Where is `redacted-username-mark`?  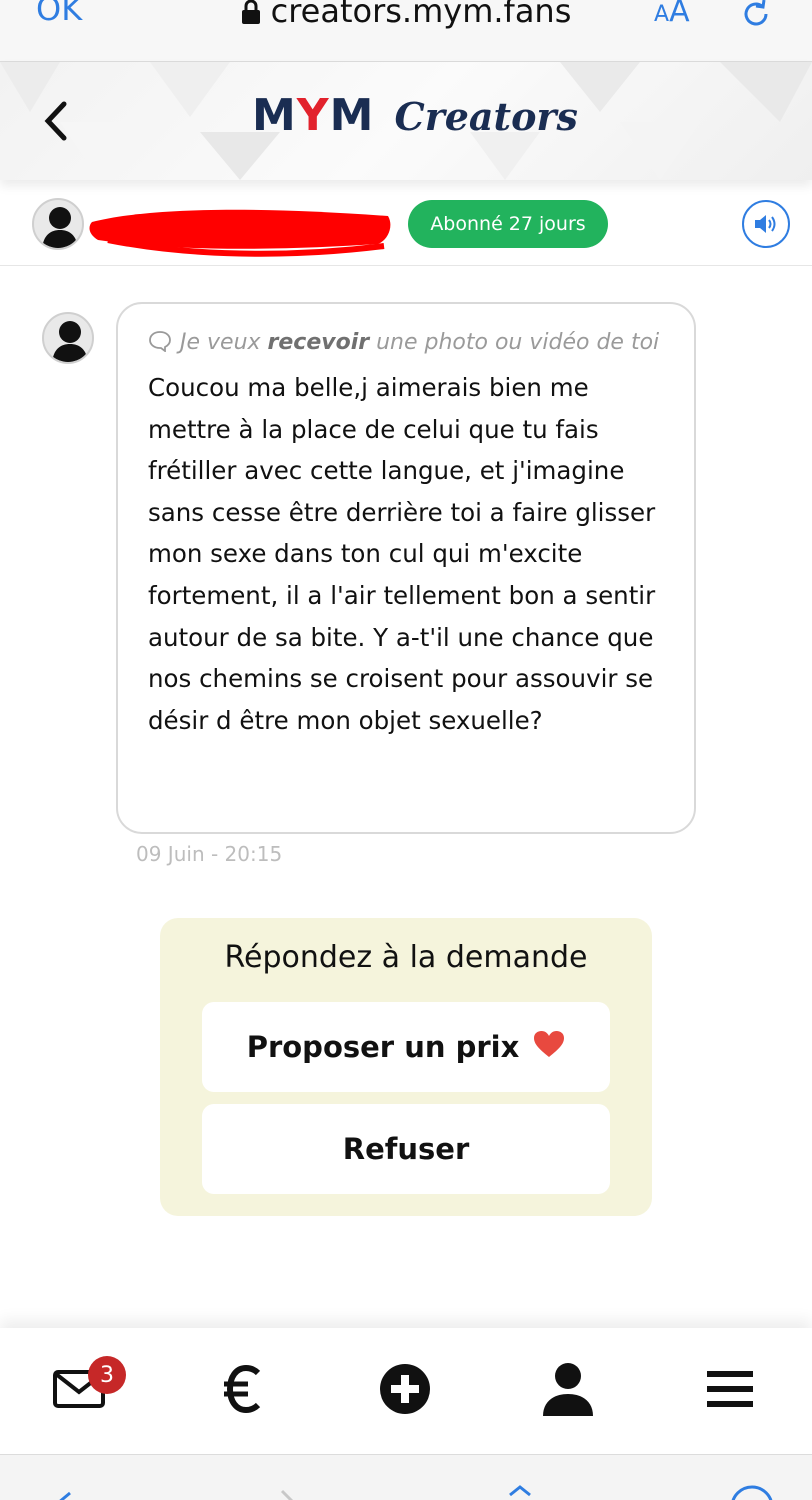
redacted-username-mark is located at coordinates (240, 233).